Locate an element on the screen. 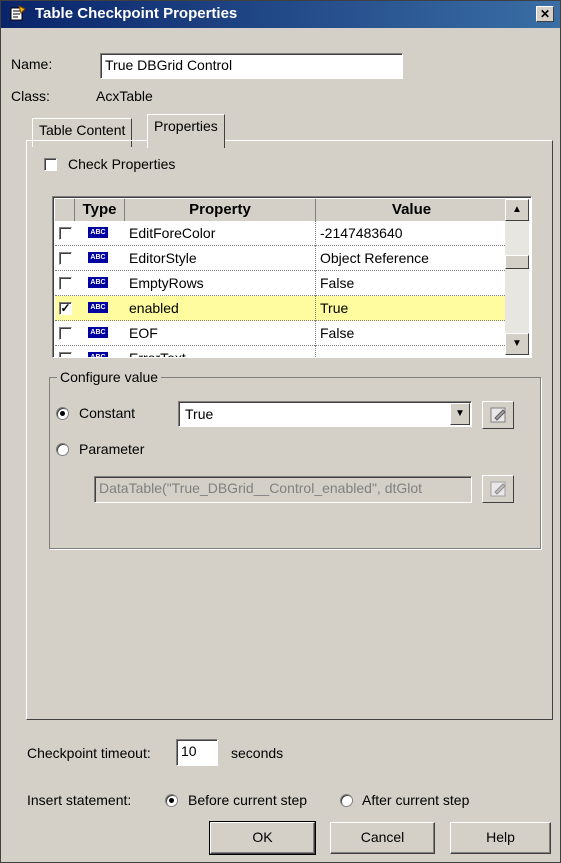 Image resolution: width=561 pixels, height=863 pixels. close-icon: ✕ is located at coordinates (545, 14).